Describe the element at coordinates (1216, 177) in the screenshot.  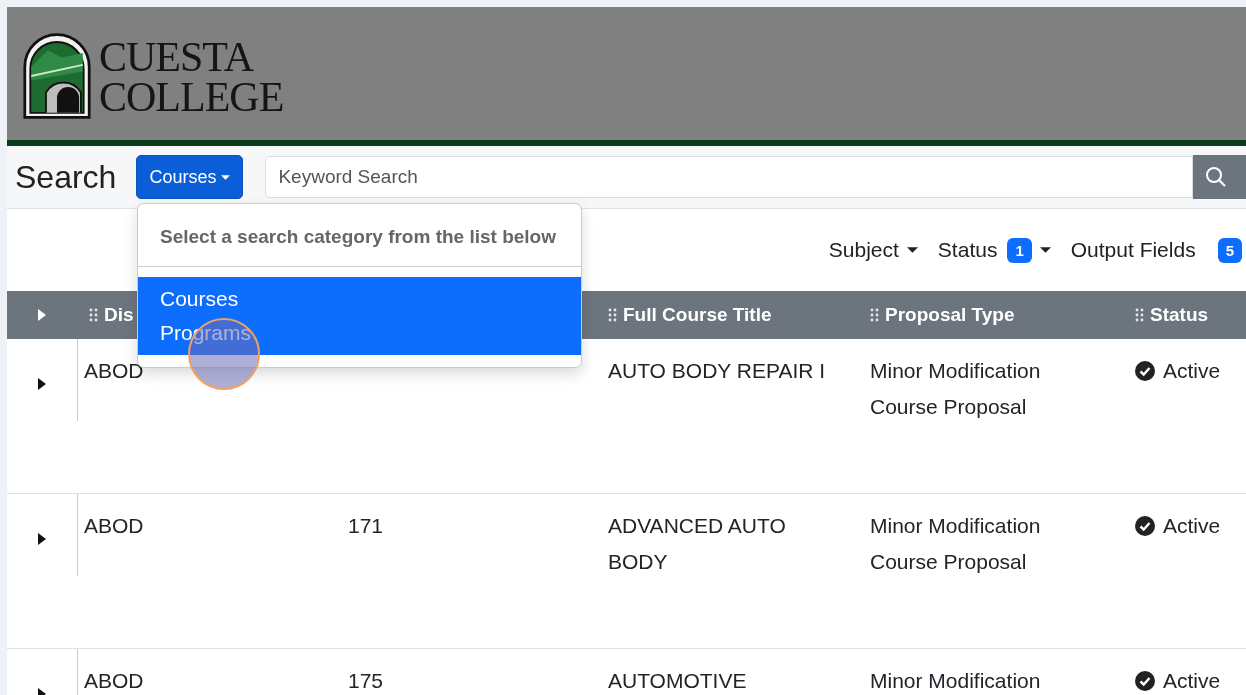
I see `search-icon` at that location.